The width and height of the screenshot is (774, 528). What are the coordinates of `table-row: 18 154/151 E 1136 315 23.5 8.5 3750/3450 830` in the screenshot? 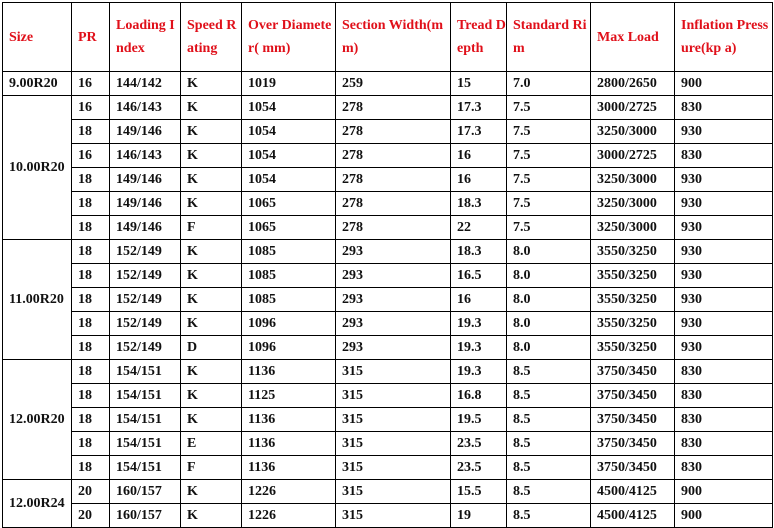 It's located at (388, 443).